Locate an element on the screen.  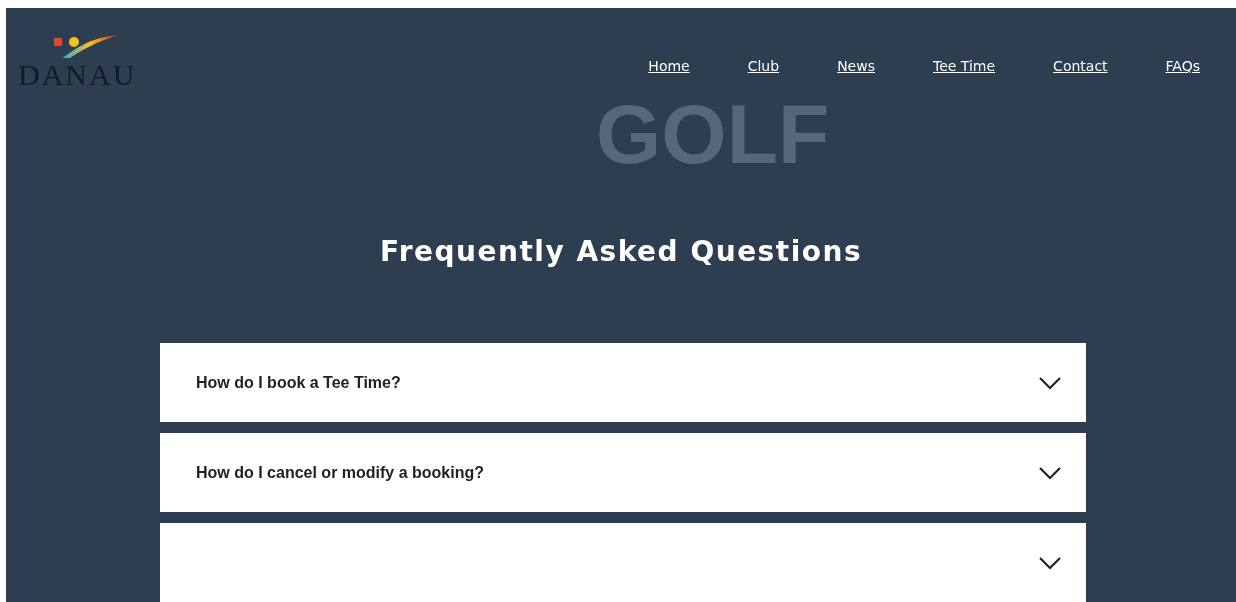
nav-link: Home is located at coordinates (669, 66).